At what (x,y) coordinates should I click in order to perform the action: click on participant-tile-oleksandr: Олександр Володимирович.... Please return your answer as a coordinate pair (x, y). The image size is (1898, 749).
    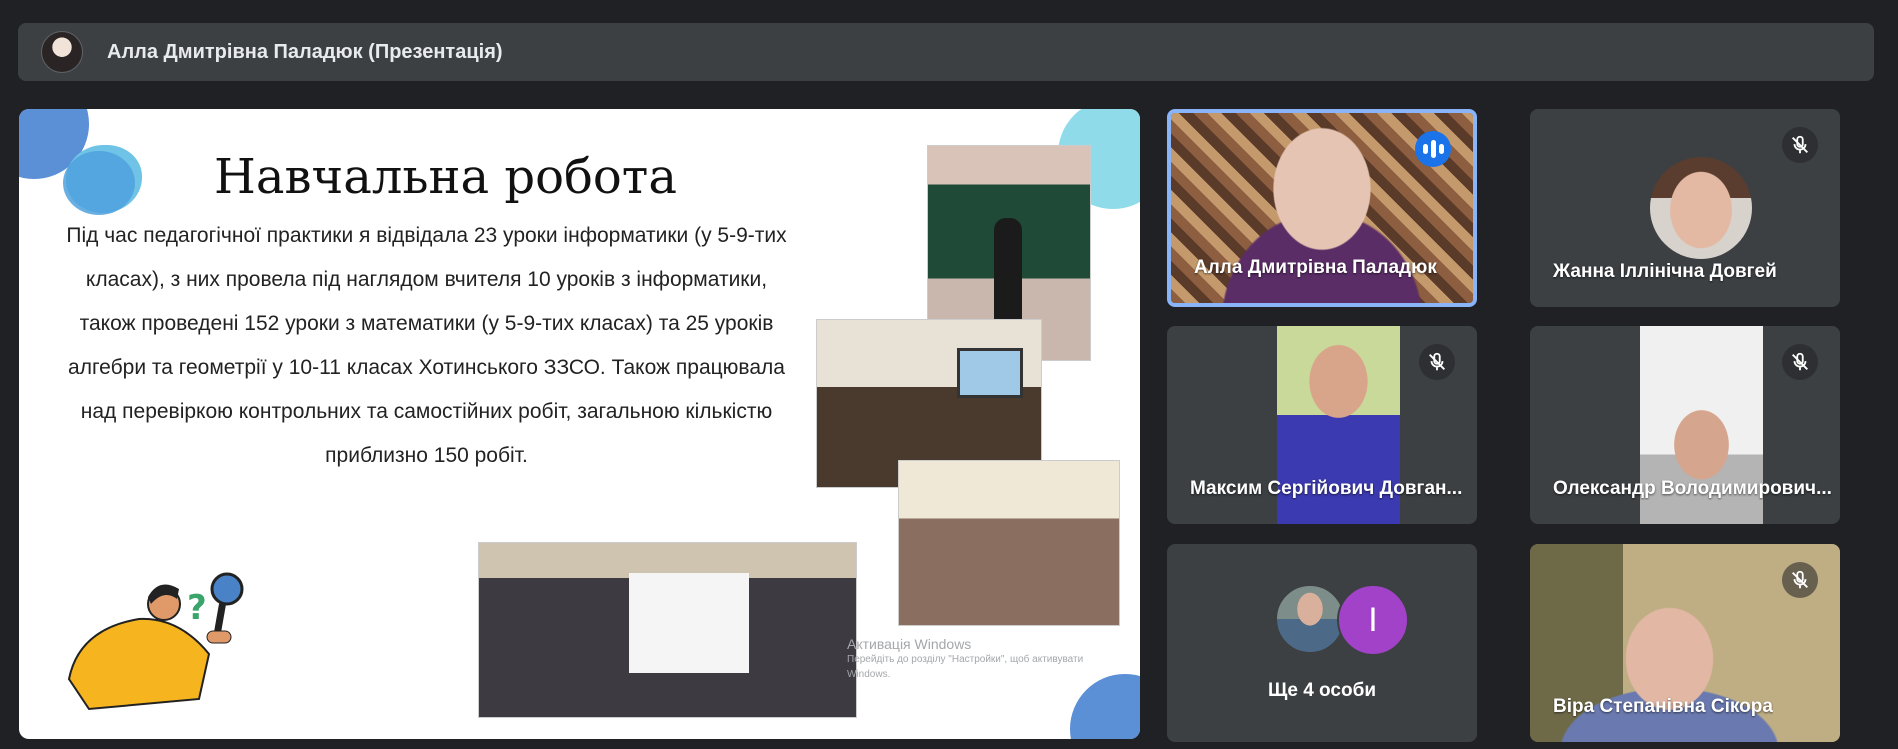
    Looking at the image, I should click on (1685, 425).